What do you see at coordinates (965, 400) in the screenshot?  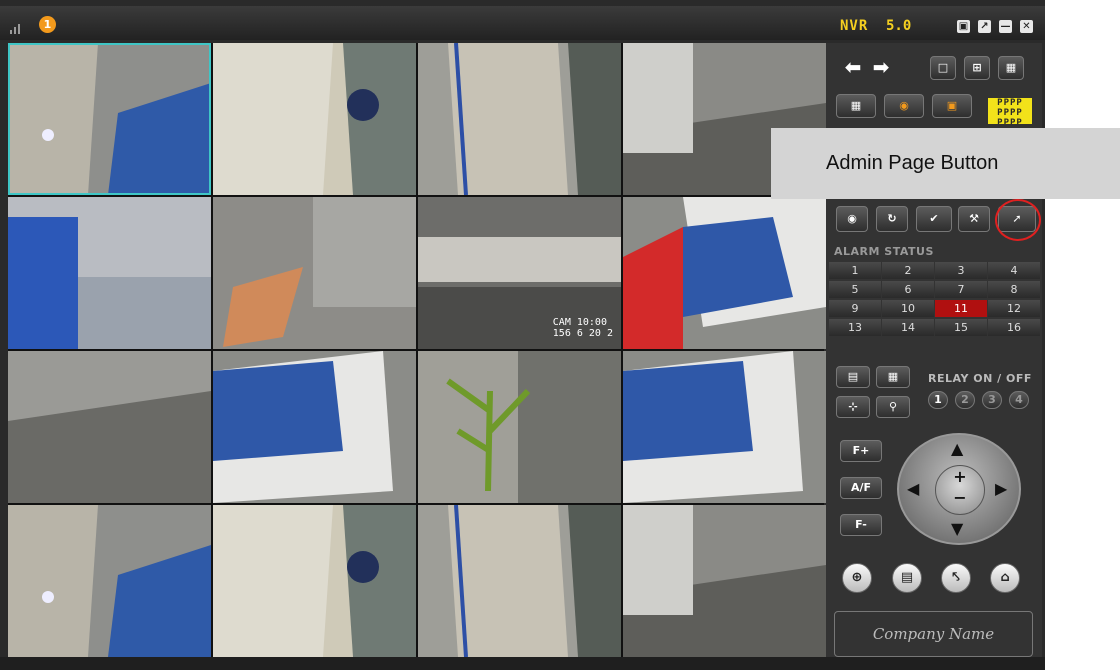 I see `relay-2-button: 2` at bounding box center [965, 400].